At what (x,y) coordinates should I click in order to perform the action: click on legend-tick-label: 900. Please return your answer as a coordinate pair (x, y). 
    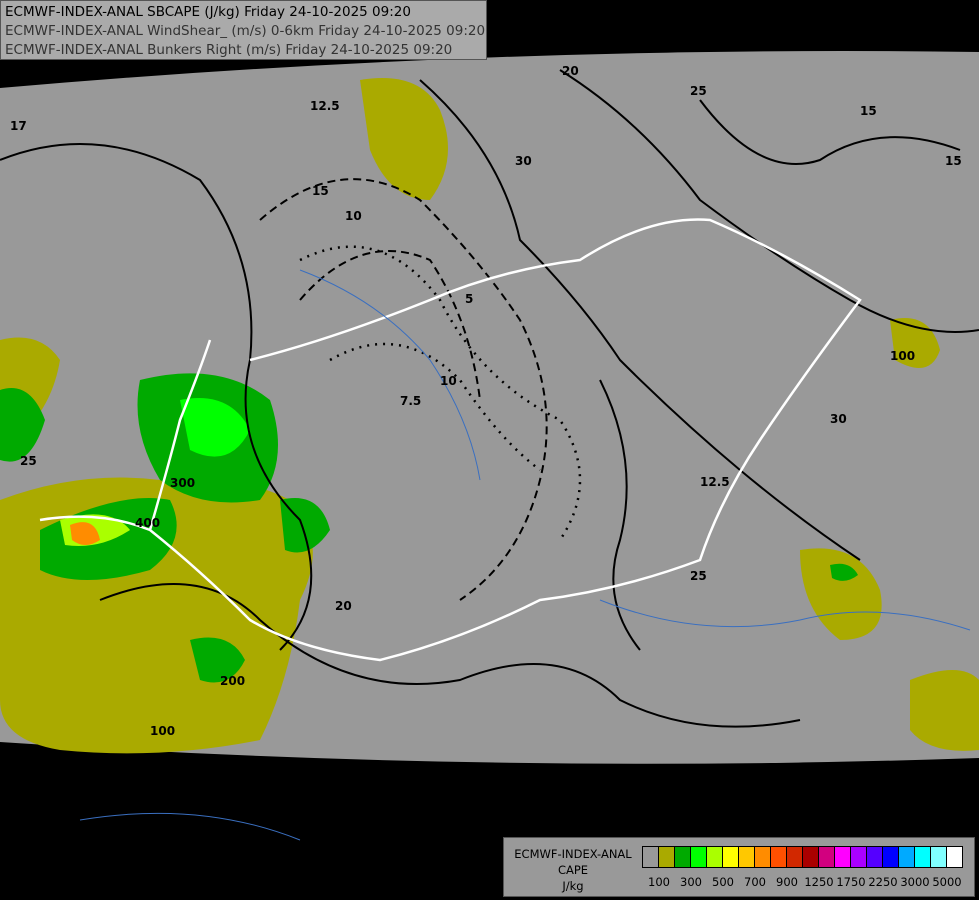
    Looking at the image, I should click on (787, 882).